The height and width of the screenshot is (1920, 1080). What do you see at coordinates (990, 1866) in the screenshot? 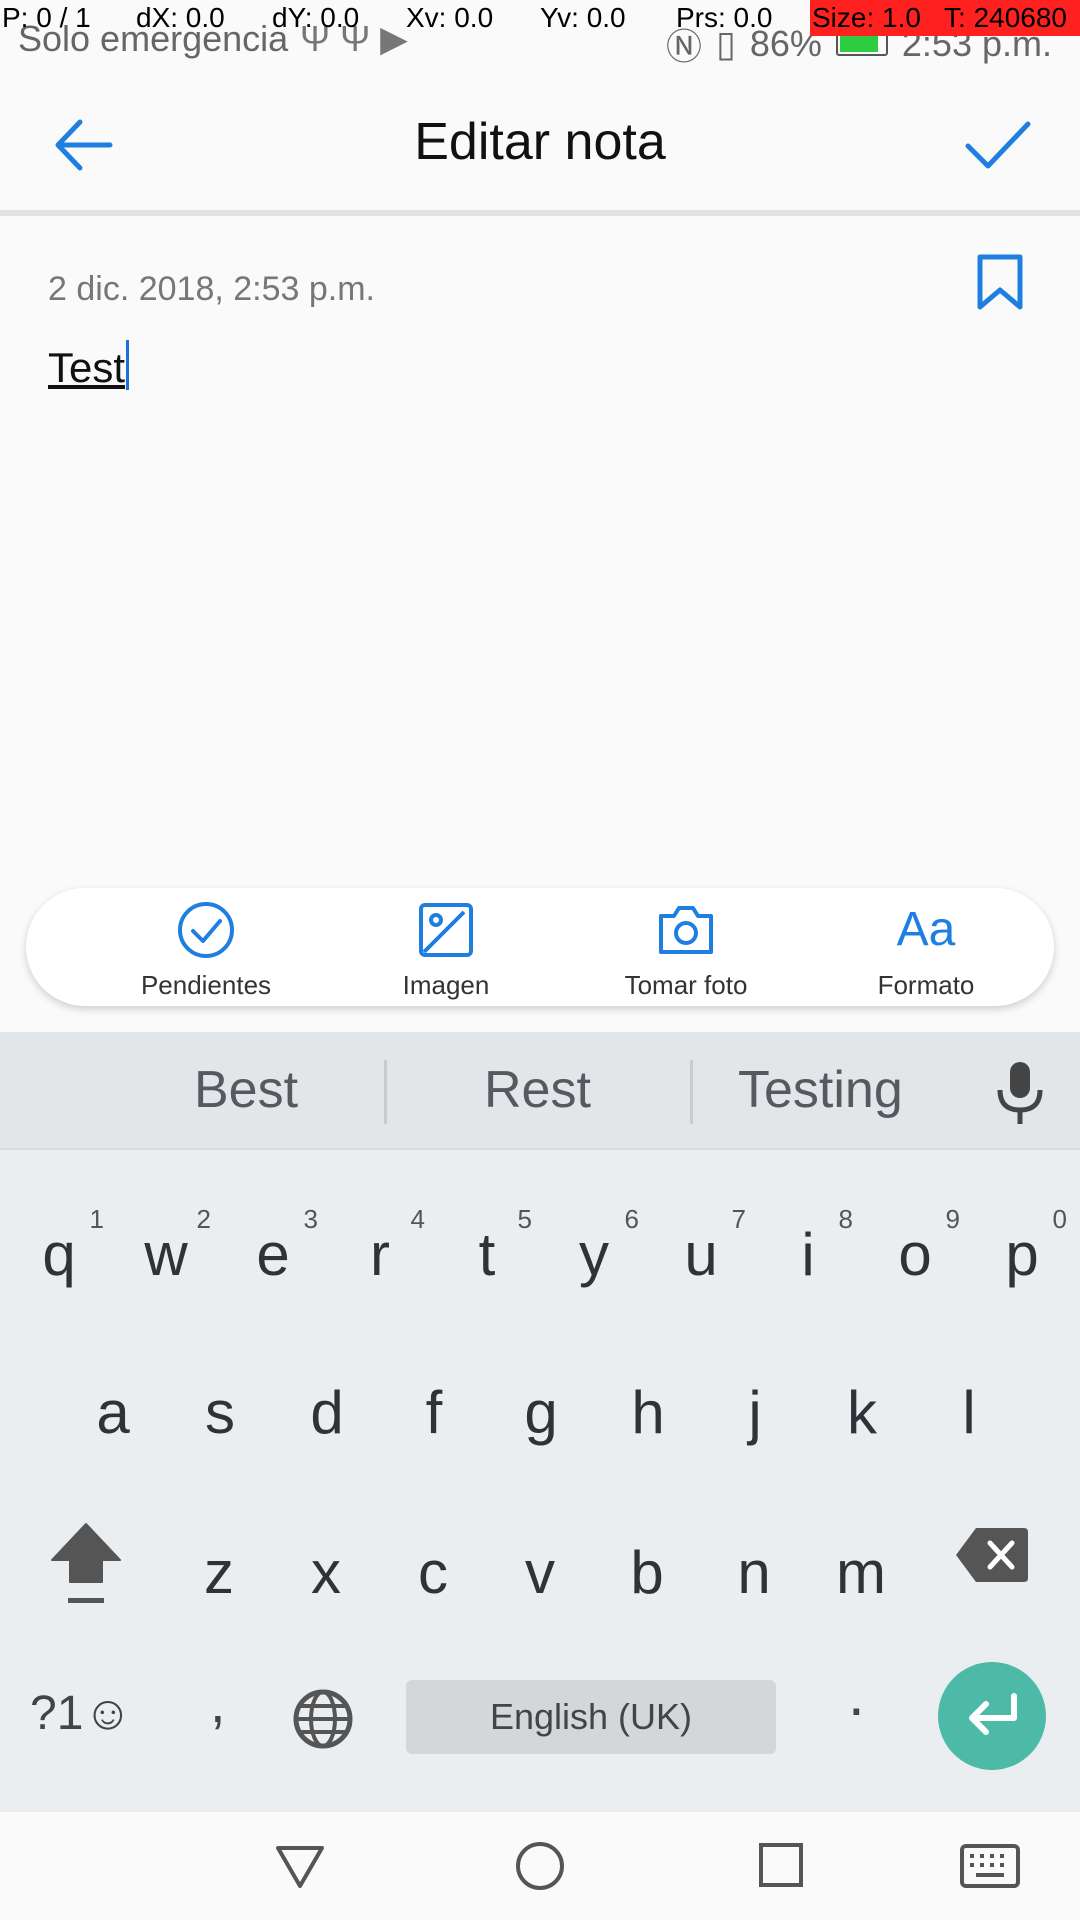
I see `keyboard-switch-icon` at bounding box center [990, 1866].